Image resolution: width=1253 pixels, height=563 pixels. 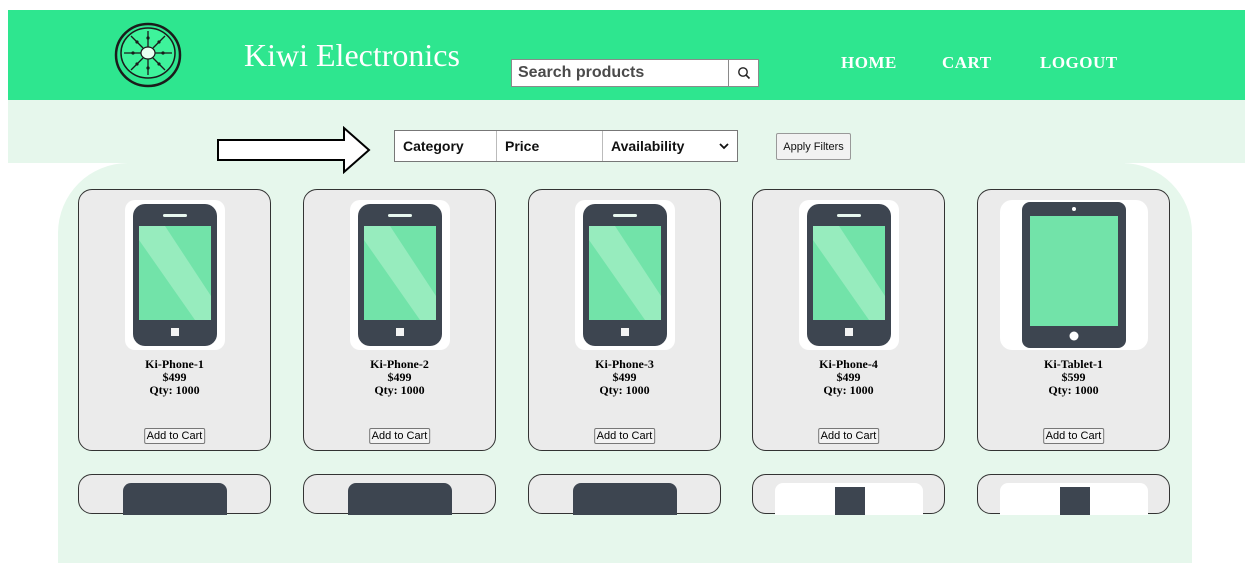 I want to click on product-card: Ki-Tablet-1 $599 Qty: 1000 Add to Cart, so click(x=1073, y=320).